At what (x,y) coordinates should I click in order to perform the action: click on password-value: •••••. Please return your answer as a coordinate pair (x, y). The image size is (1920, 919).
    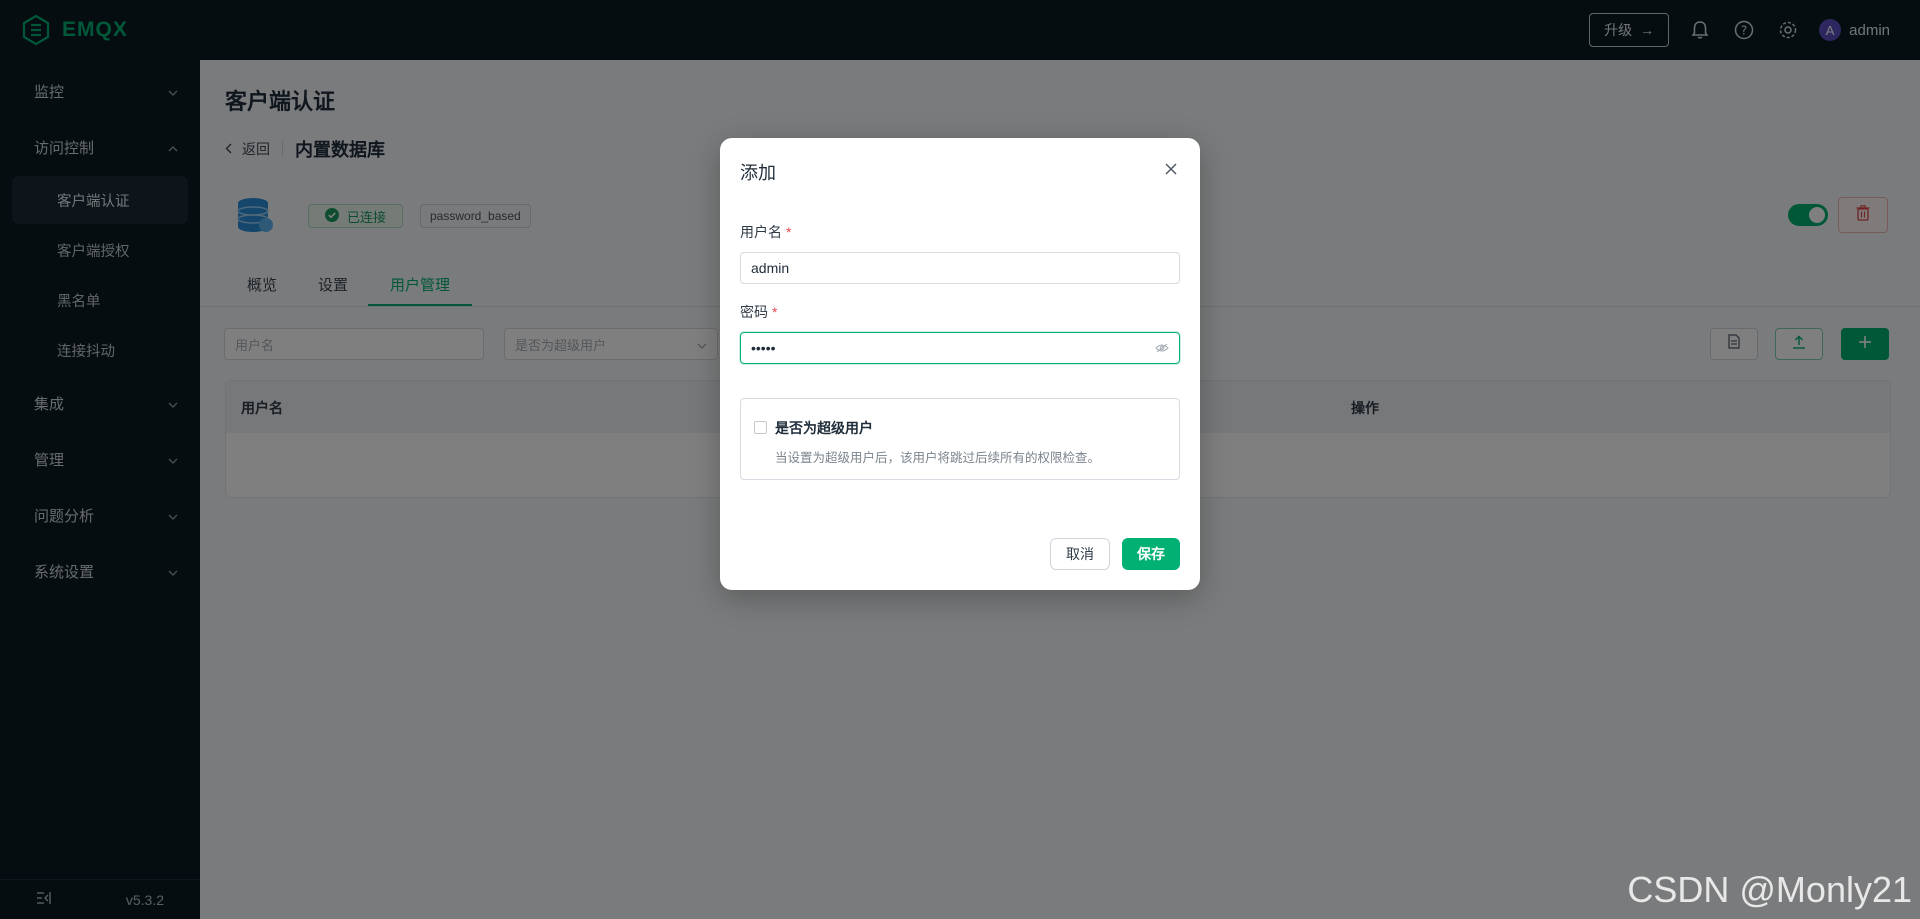
    Looking at the image, I should click on (763, 348).